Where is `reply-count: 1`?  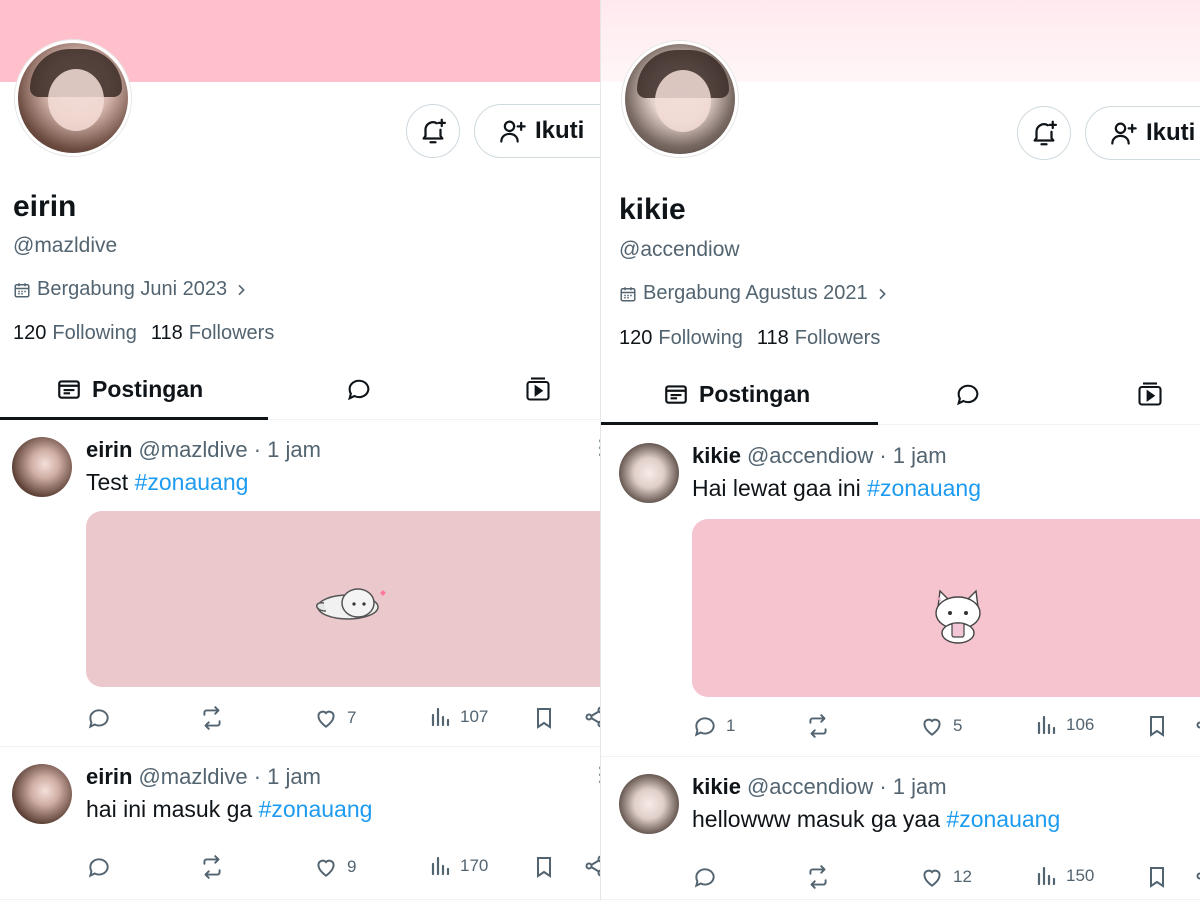
reply-count: 1 is located at coordinates (731, 725).